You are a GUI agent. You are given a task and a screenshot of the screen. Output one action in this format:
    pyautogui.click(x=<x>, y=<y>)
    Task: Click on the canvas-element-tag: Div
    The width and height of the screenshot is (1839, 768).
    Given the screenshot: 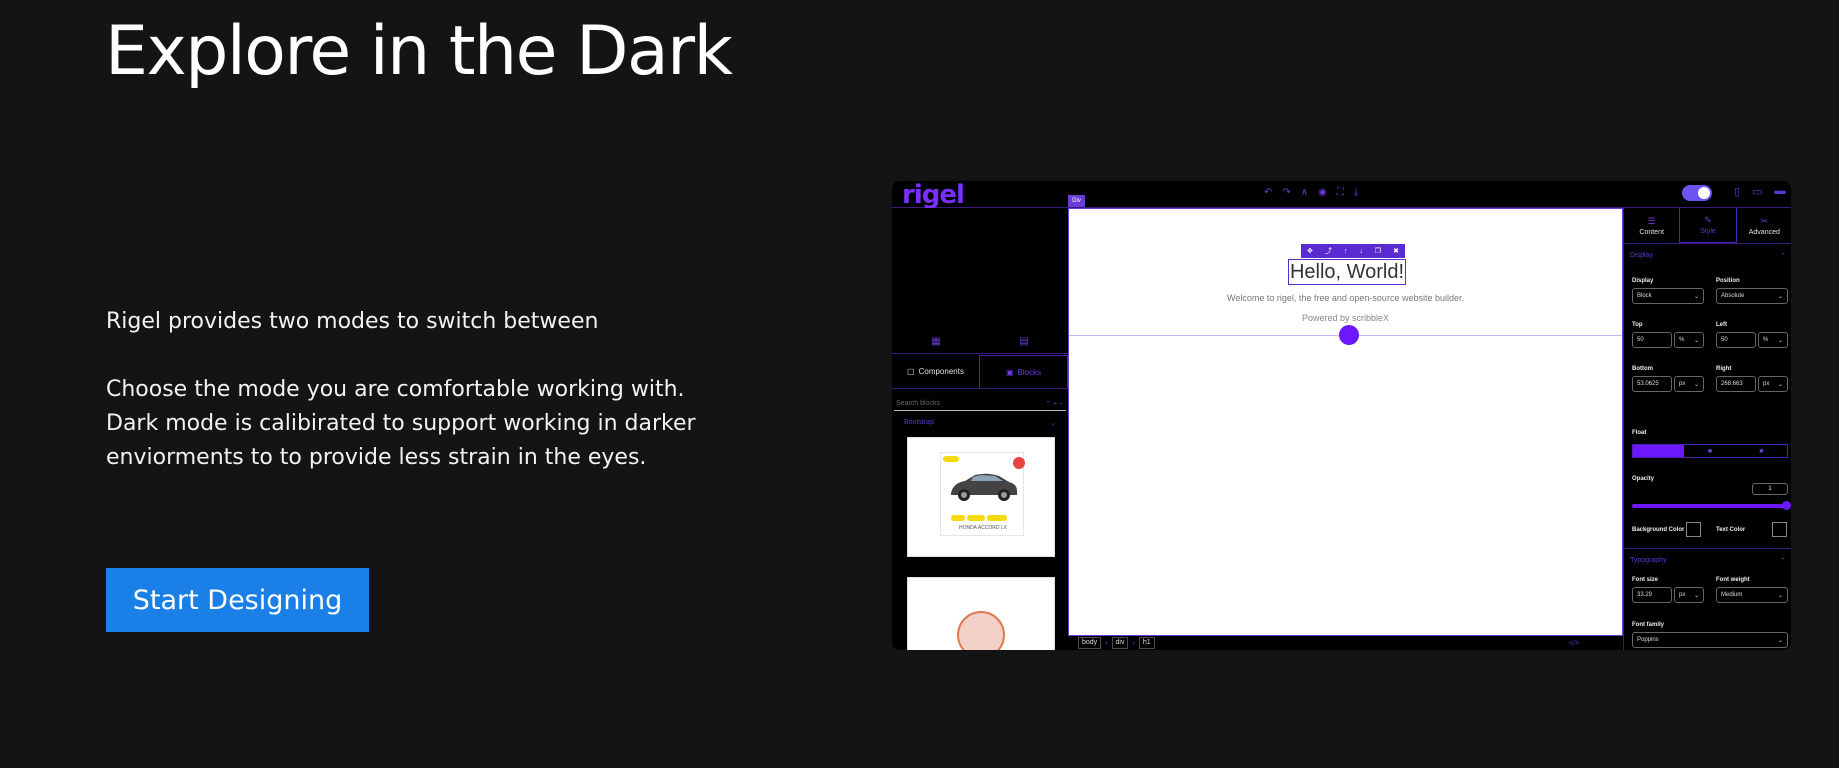 What is the action you would take?
    pyautogui.click(x=1076, y=201)
    